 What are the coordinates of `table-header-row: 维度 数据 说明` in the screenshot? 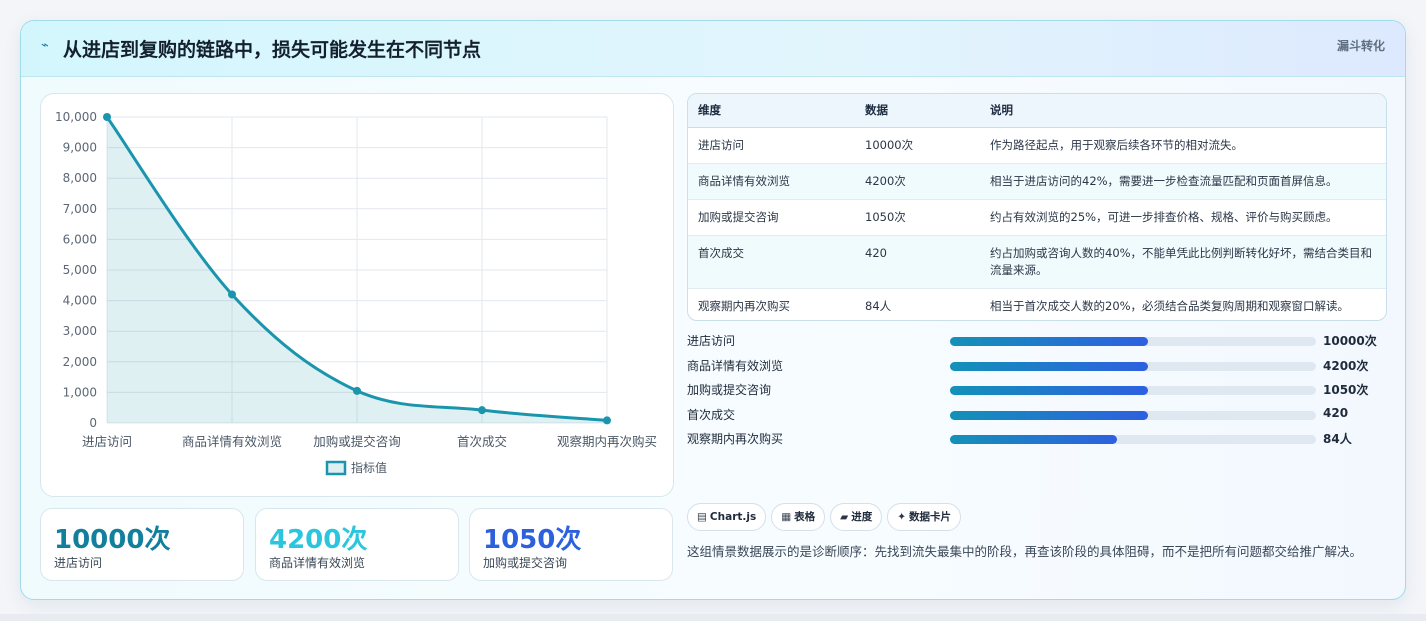 It's located at (1037, 111).